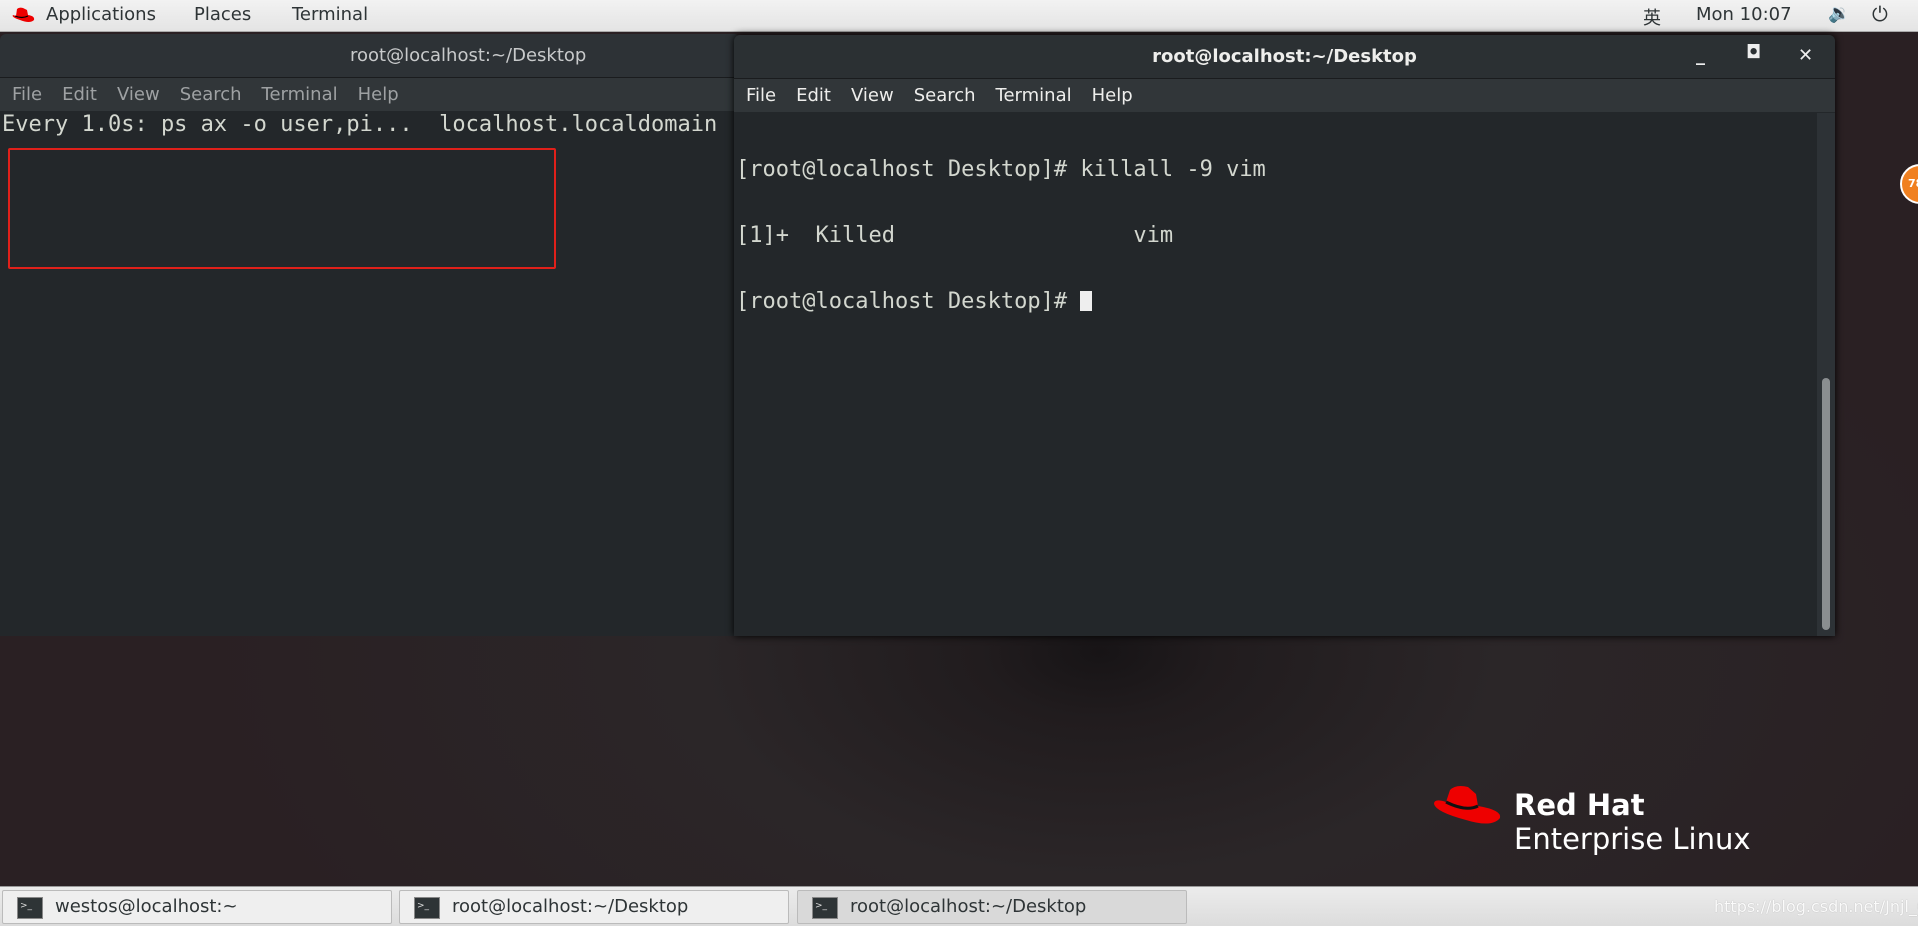 The image size is (1918, 926). Describe the element at coordinates (1001, 169) in the screenshot. I see `terminal-line: [root@localhost Desktop]# killall -9 vim` at that location.